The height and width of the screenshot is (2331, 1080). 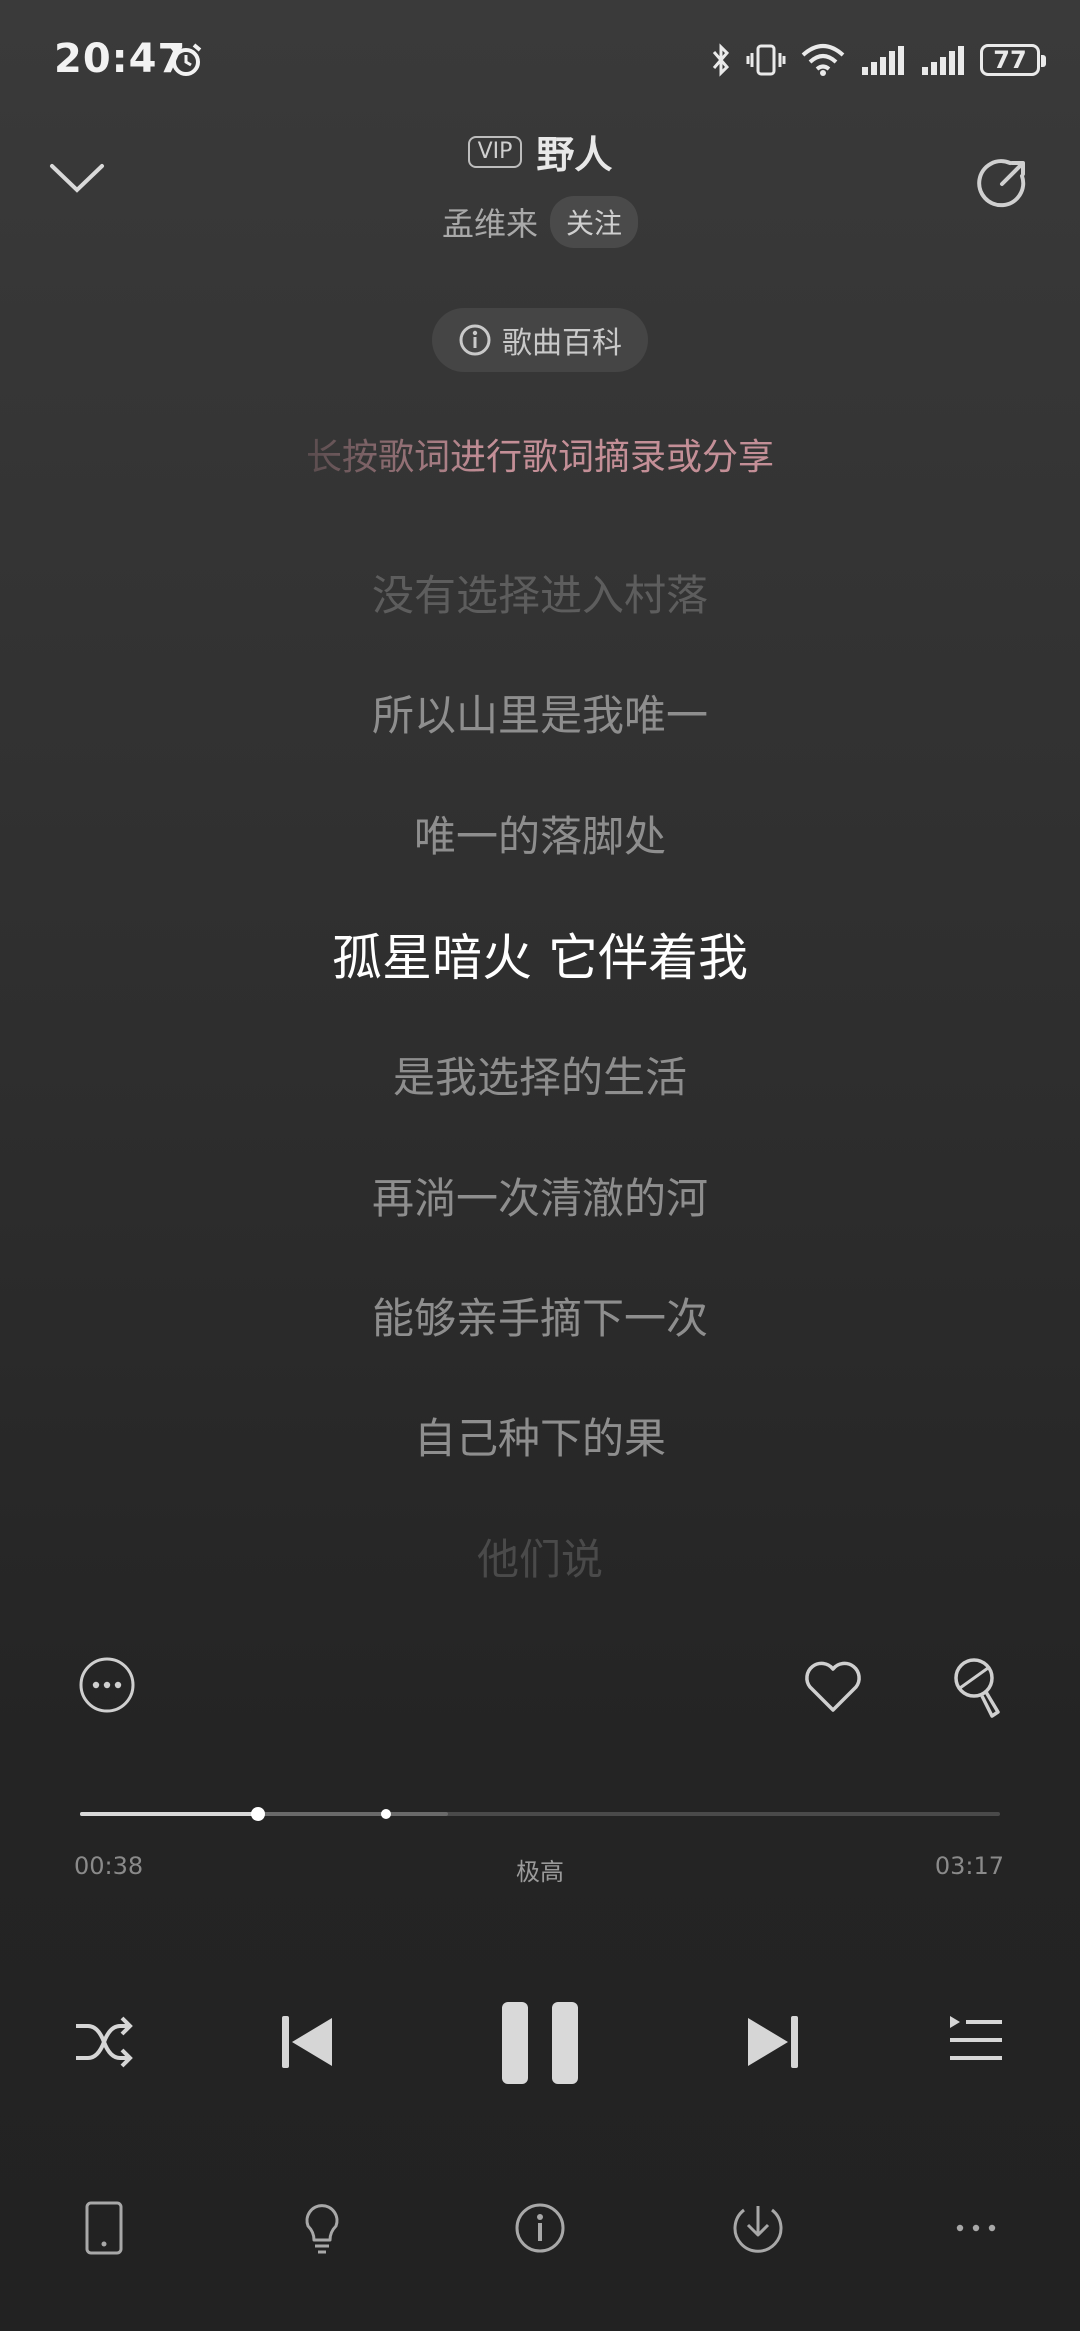 What do you see at coordinates (257, 1814) in the screenshot?
I see `progress-thumb` at bounding box center [257, 1814].